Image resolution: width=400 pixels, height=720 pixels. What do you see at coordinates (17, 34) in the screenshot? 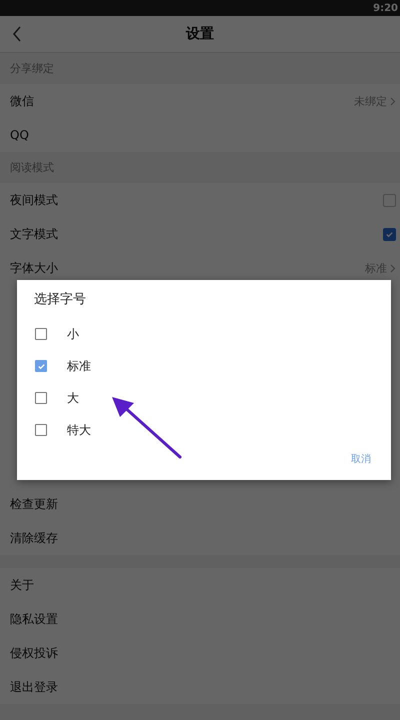
I see `back-icon` at bounding box center [17, 34].